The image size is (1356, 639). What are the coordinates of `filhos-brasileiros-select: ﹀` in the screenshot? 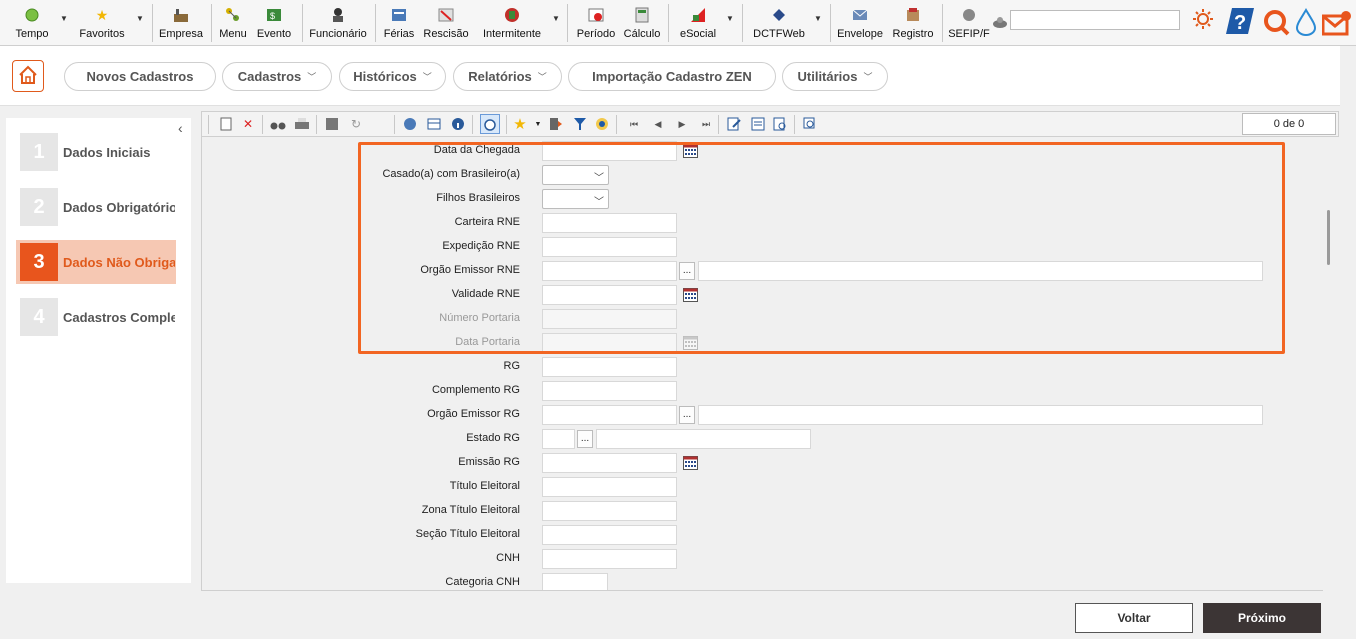 It's located at (575, 199).